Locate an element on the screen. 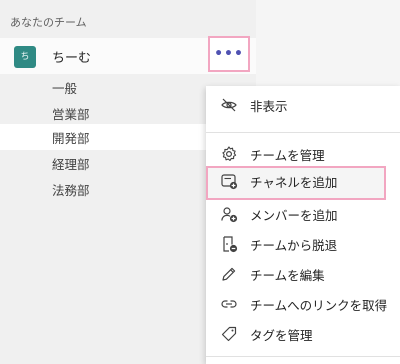 The height and width of the screenshot is (364, 400). menu-item-get-team-link: チームへのリンクを取得 is located at coordinates (303, 304).